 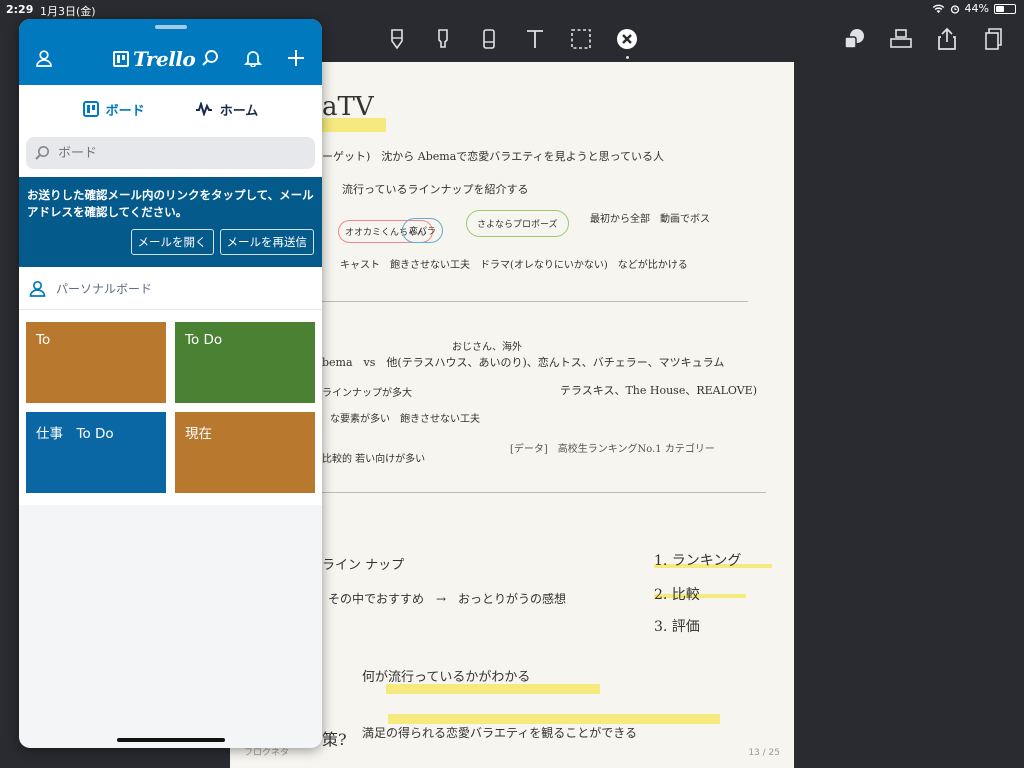 I want to click on status-time: 2:29, so click(x=20, y=9).